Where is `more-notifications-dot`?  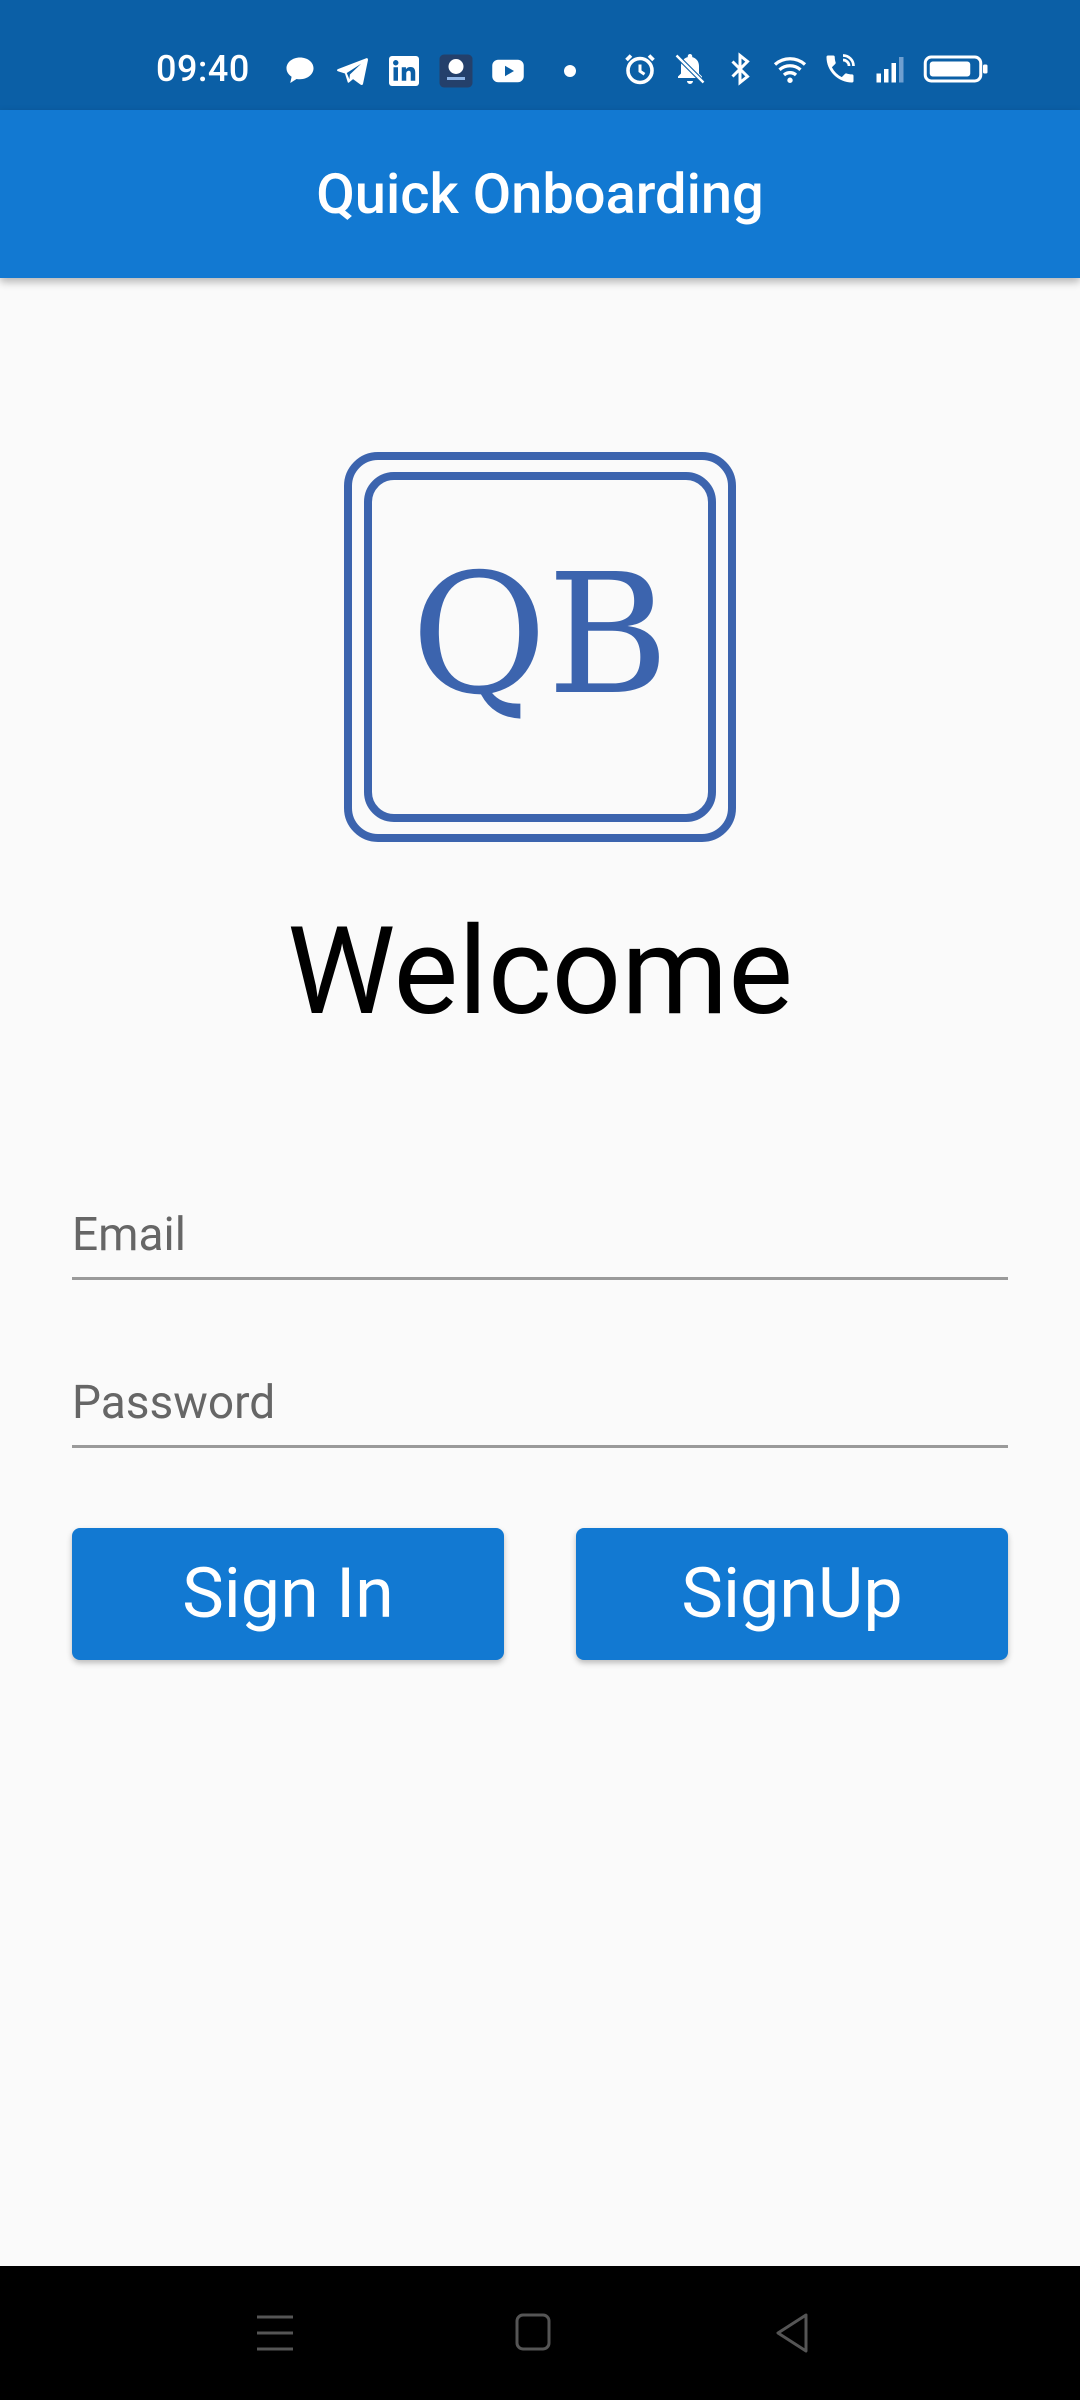 more-notifications-dot is located at coordinates (570, 71).